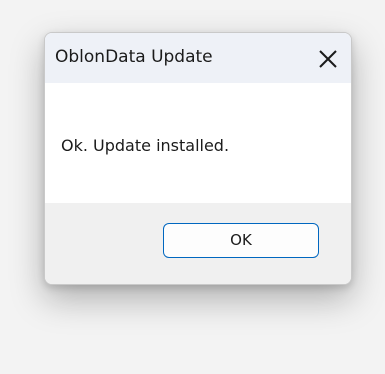 The image size is (385, 374). What do you see at coordinates (241, 240) in the screenshot?
I see `ok-button: OK` at bounding box center [241, 240].